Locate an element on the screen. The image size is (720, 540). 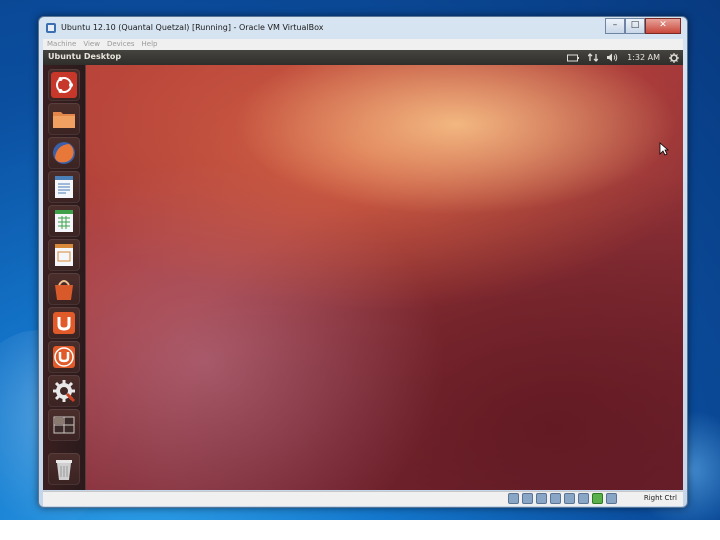
panel-title: Ubuntu Desktop is located at coordinates (85, 56).